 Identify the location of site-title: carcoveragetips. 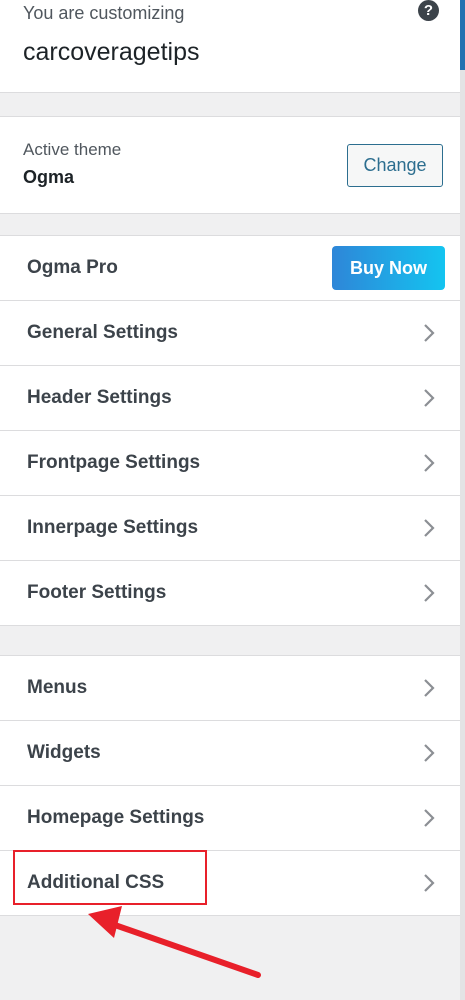
(111, 52).